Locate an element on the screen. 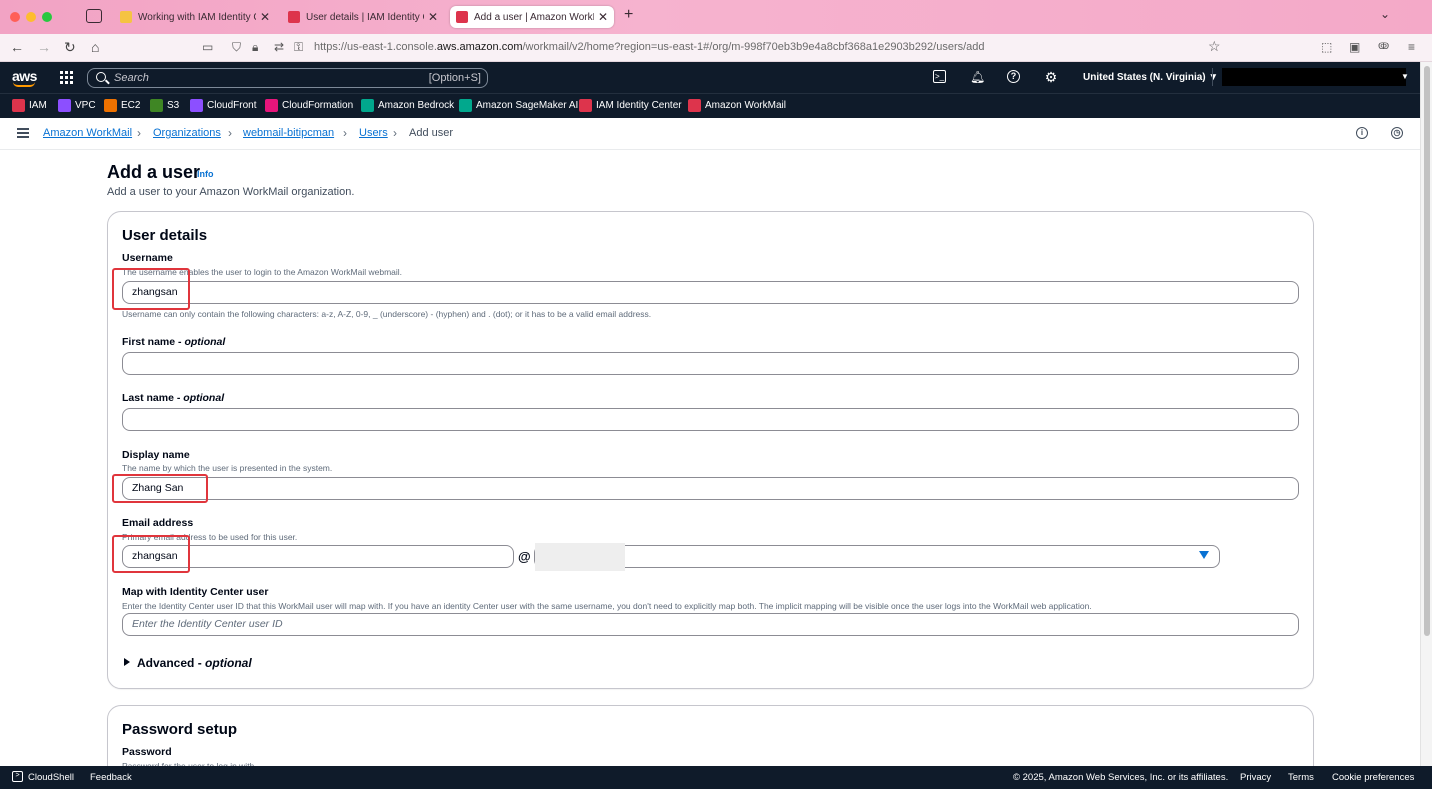 The height and width of the screenshot is (789, 1432). cookie-preferences-link: Cookie preferences is located at coordinates (1373, 777).